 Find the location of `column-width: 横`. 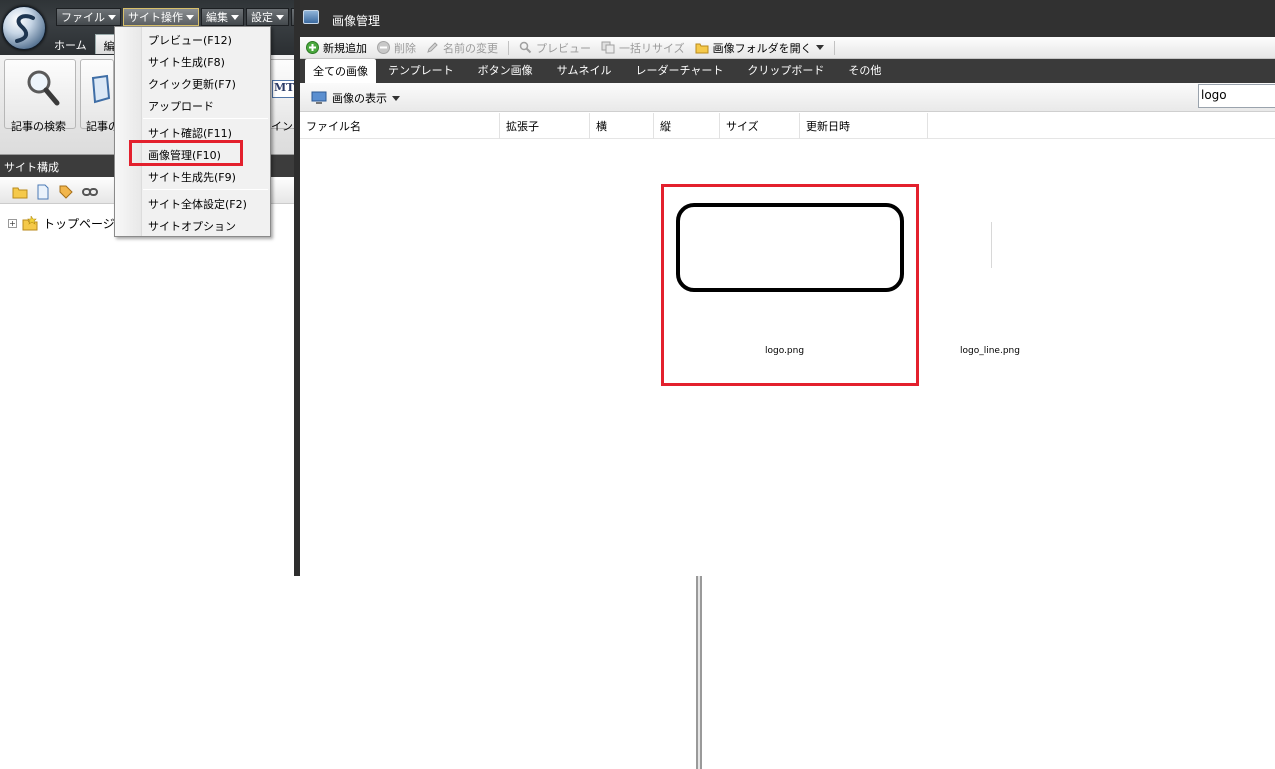

column-width: 横 is located at coordinates (622, 126).